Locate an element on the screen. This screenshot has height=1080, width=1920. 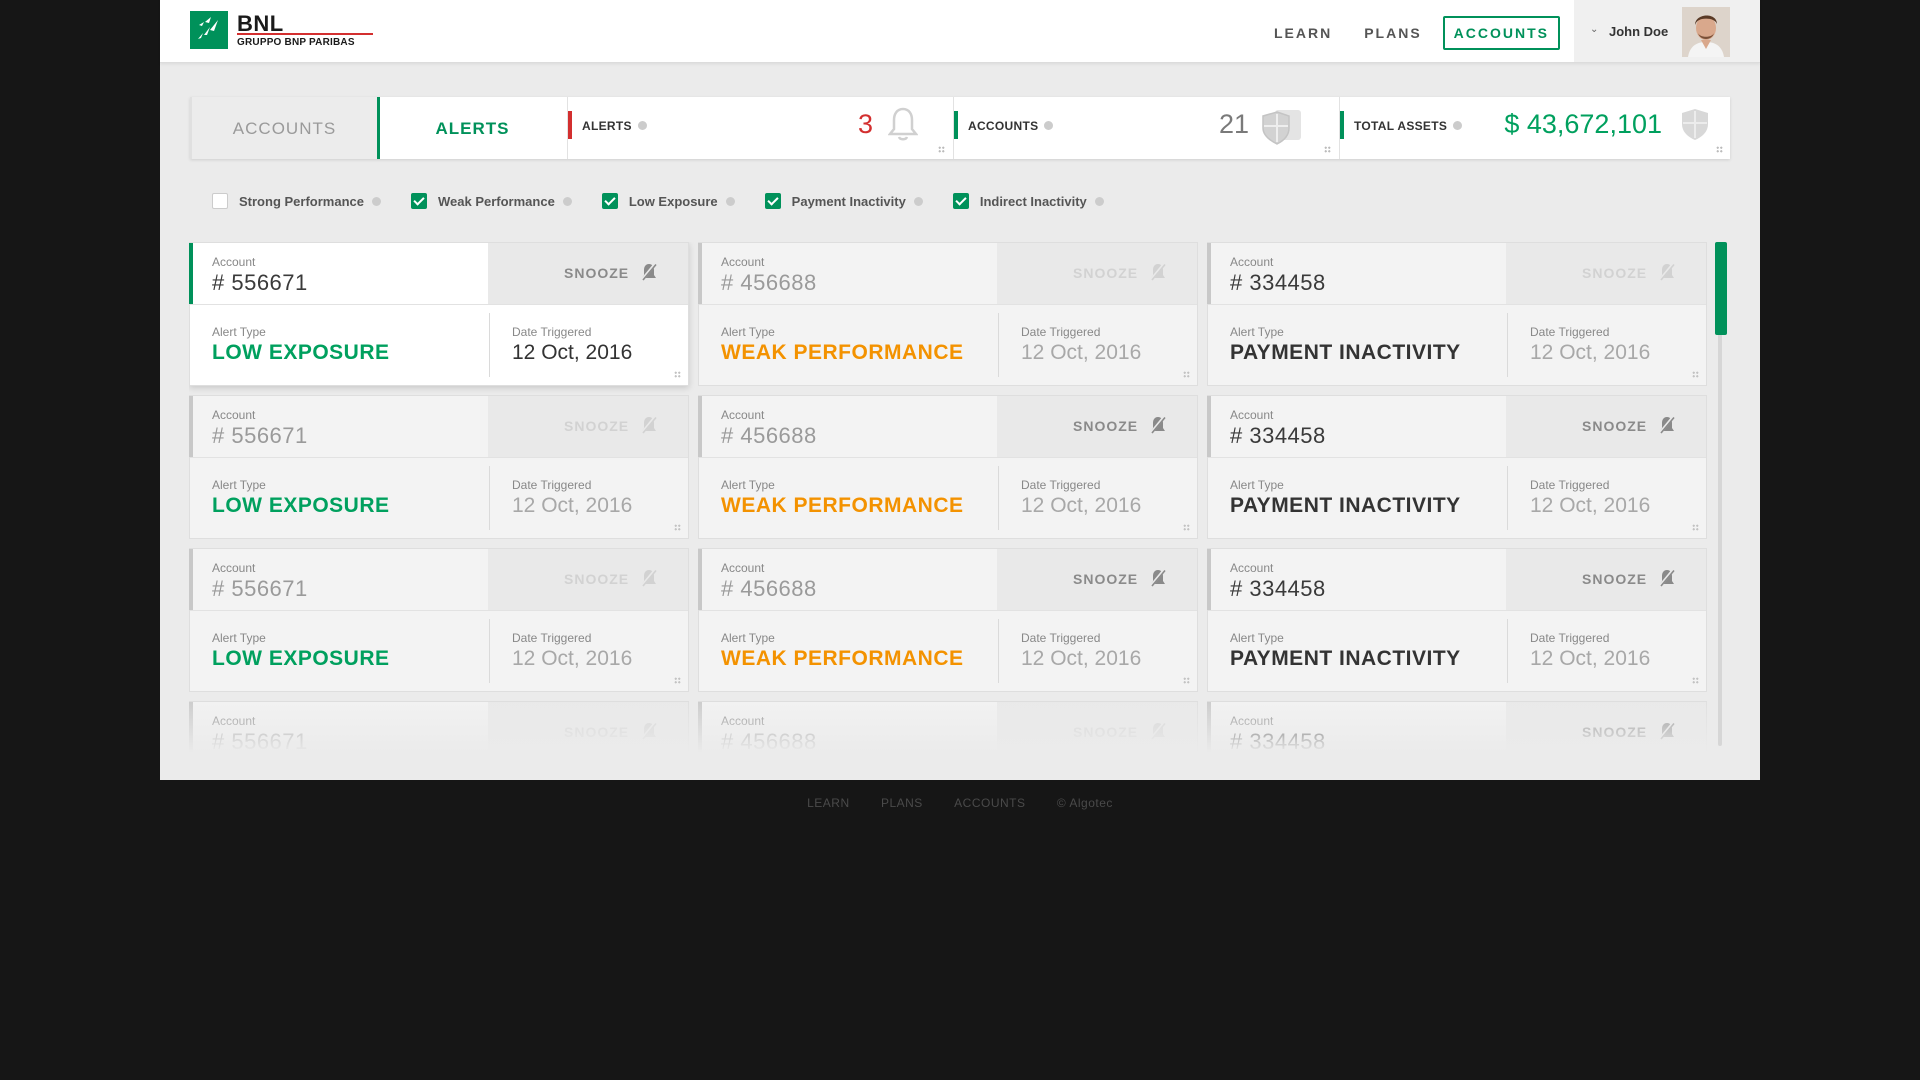
footer-plans-link: PLANS is located at coordinates (902, 803).